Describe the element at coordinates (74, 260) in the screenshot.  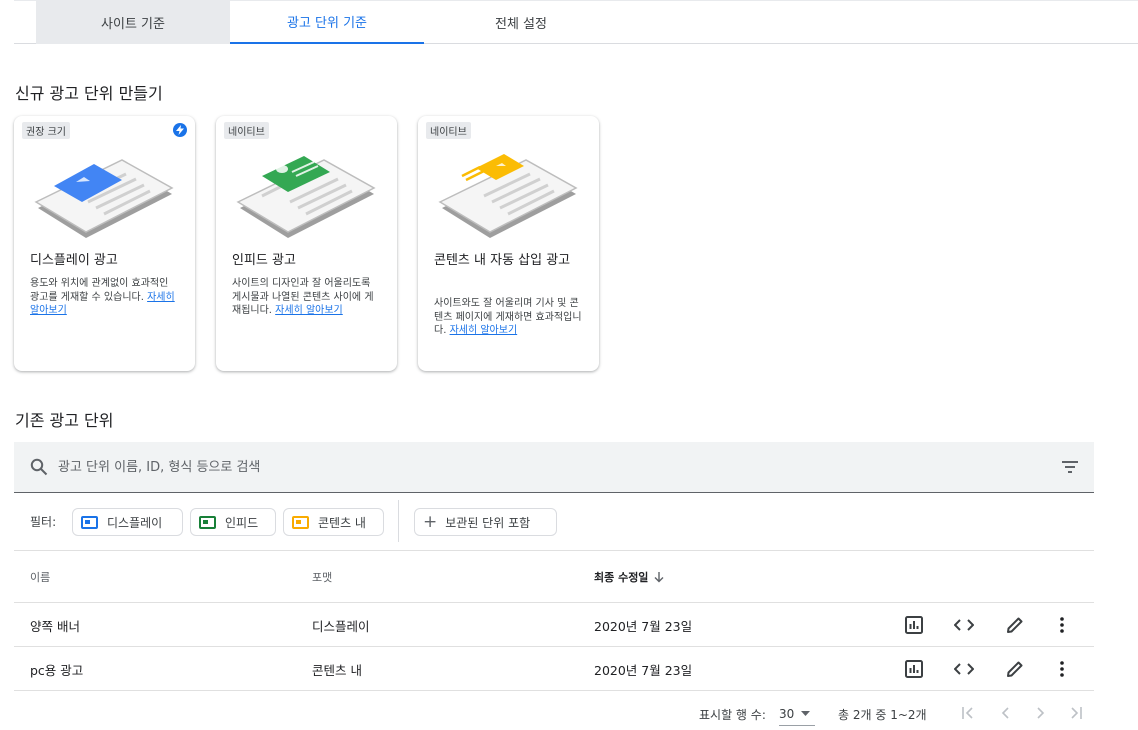
I see `card-title: 디스플레이 광고` at that location.